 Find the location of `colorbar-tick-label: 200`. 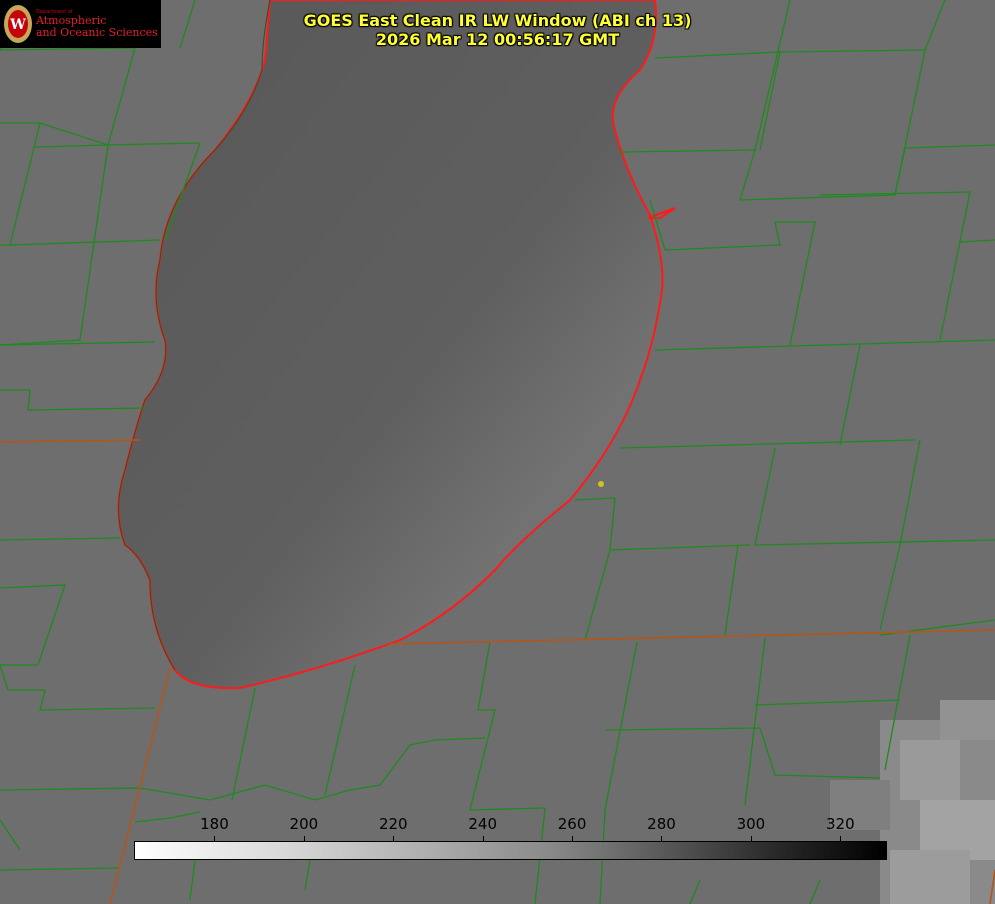

colorbar-tick-label: 200 is located at coordinates (304, 824).